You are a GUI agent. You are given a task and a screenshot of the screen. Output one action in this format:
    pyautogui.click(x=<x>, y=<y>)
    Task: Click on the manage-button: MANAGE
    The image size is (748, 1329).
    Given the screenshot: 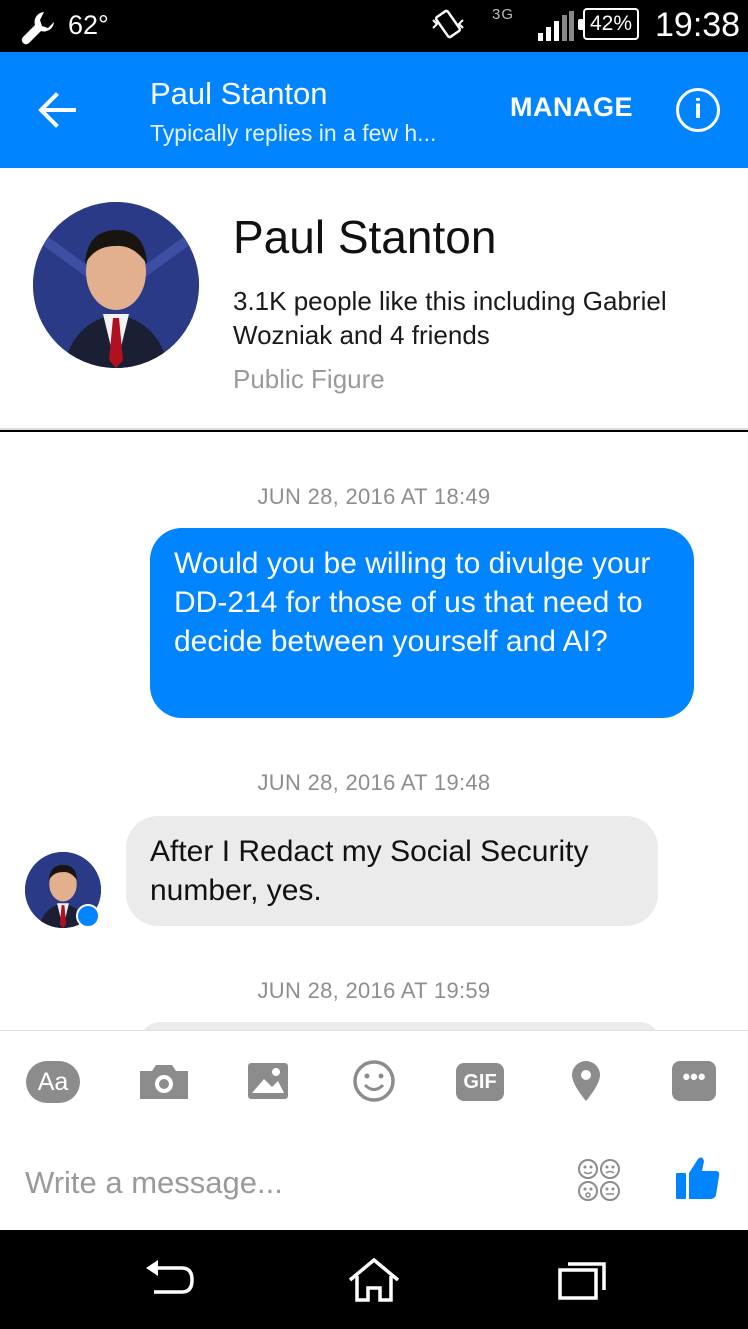 What is the action you would take?
    pyautogui.click(x=571, y=107)
    